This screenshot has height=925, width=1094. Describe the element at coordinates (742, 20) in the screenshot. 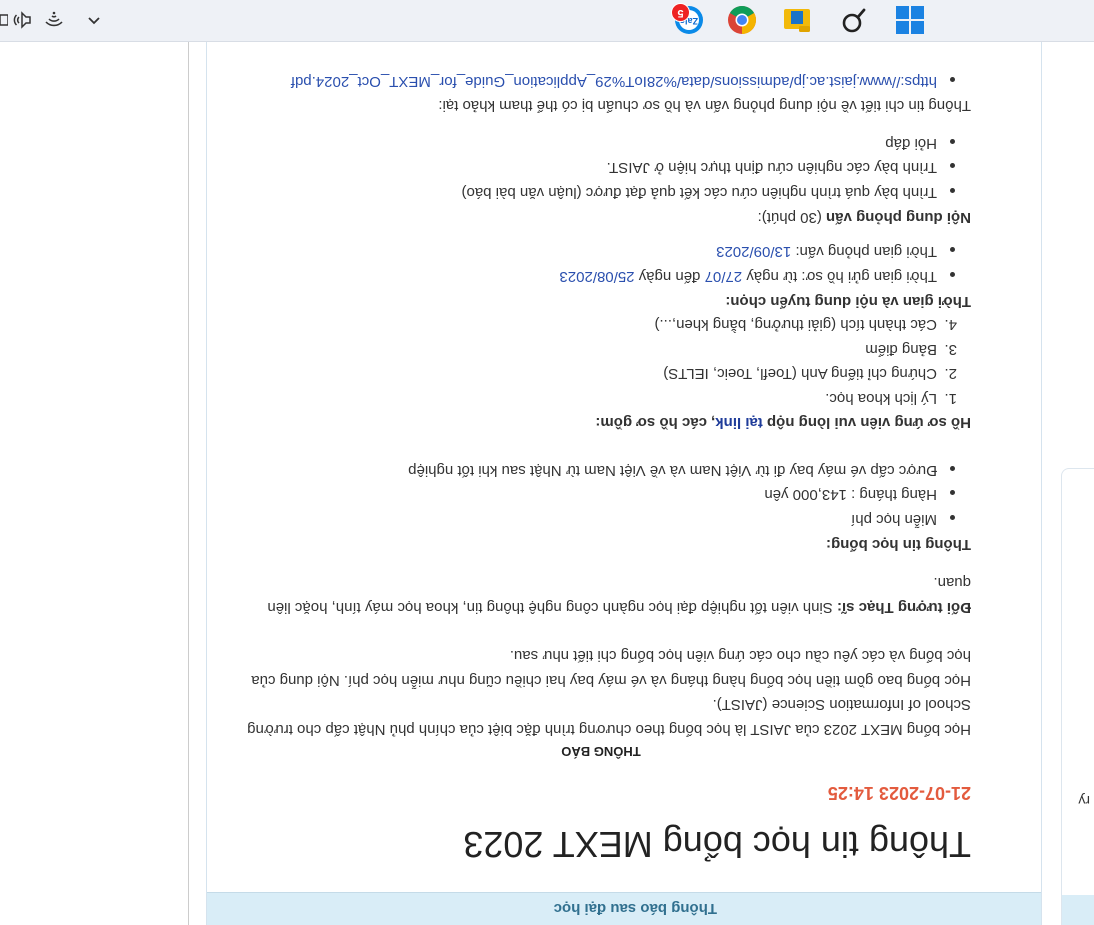

I see `chrome-icon` at that location.